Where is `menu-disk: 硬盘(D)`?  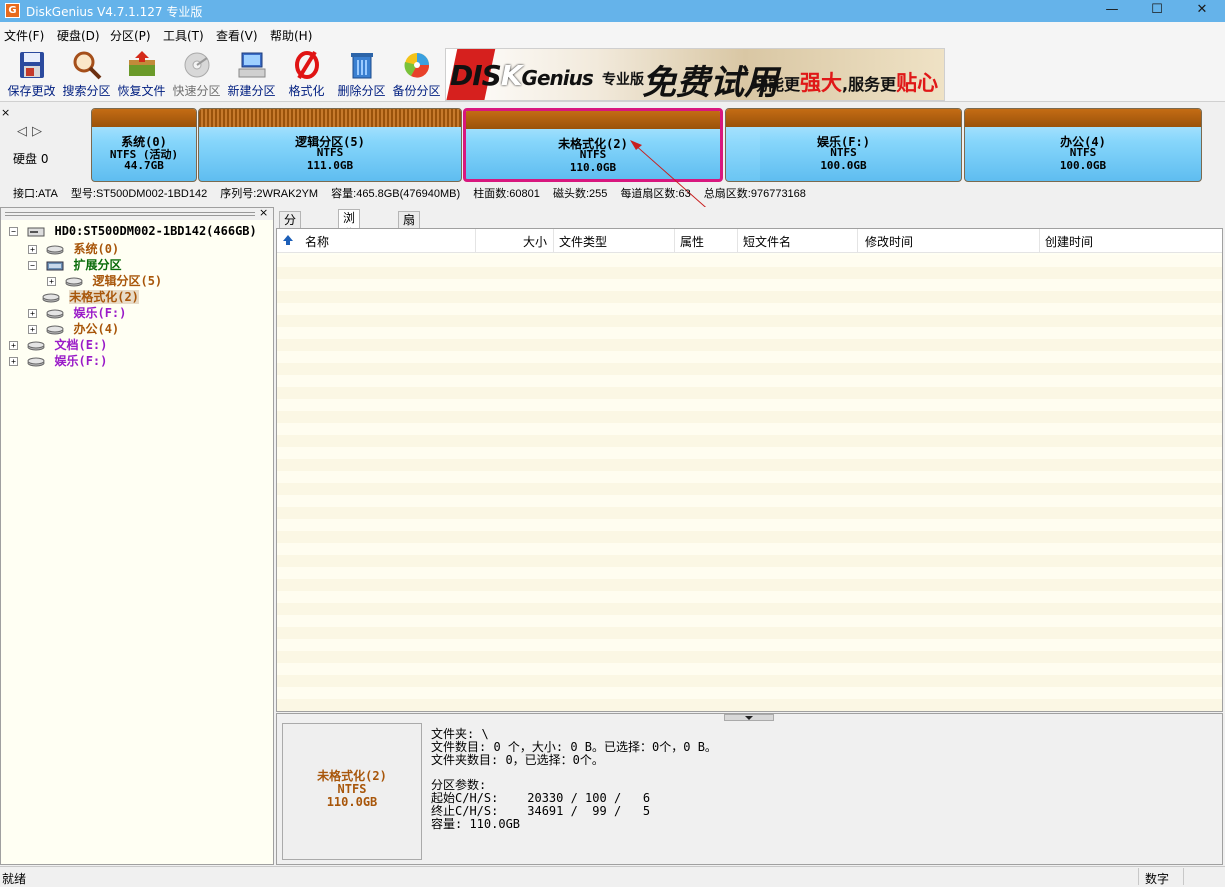 menu-disk: 硬盘(D) is located at coordinates (78, 35).